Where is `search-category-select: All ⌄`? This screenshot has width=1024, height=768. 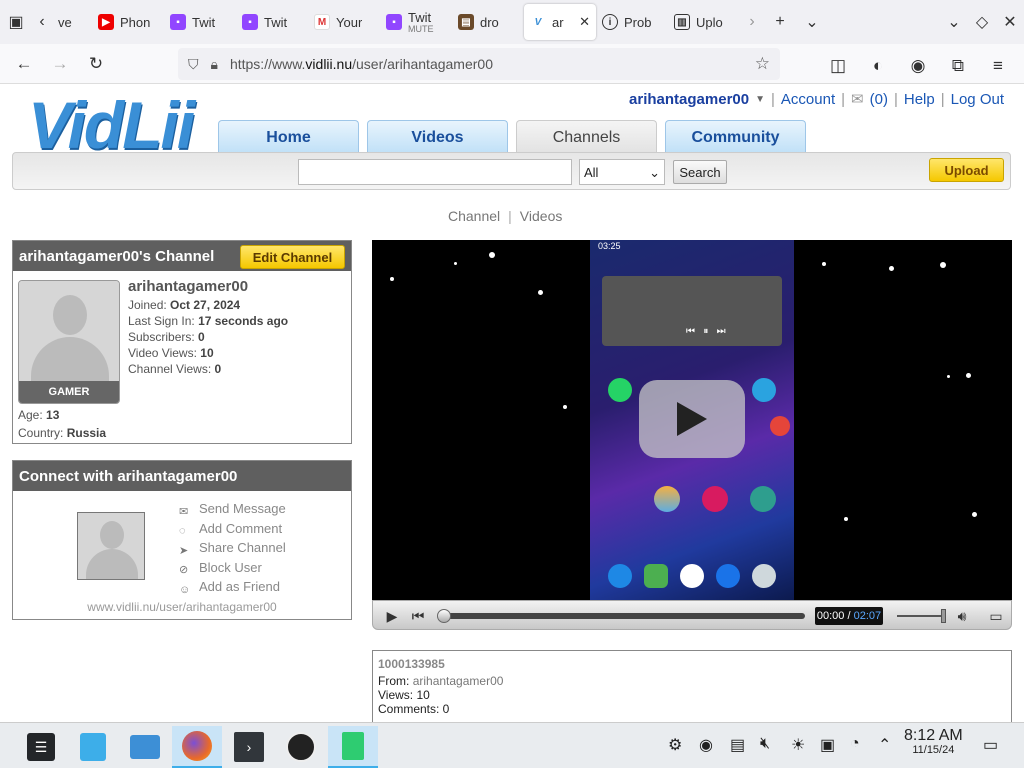
search-category-select: All ⌄ is located at coordinates (622, 172).